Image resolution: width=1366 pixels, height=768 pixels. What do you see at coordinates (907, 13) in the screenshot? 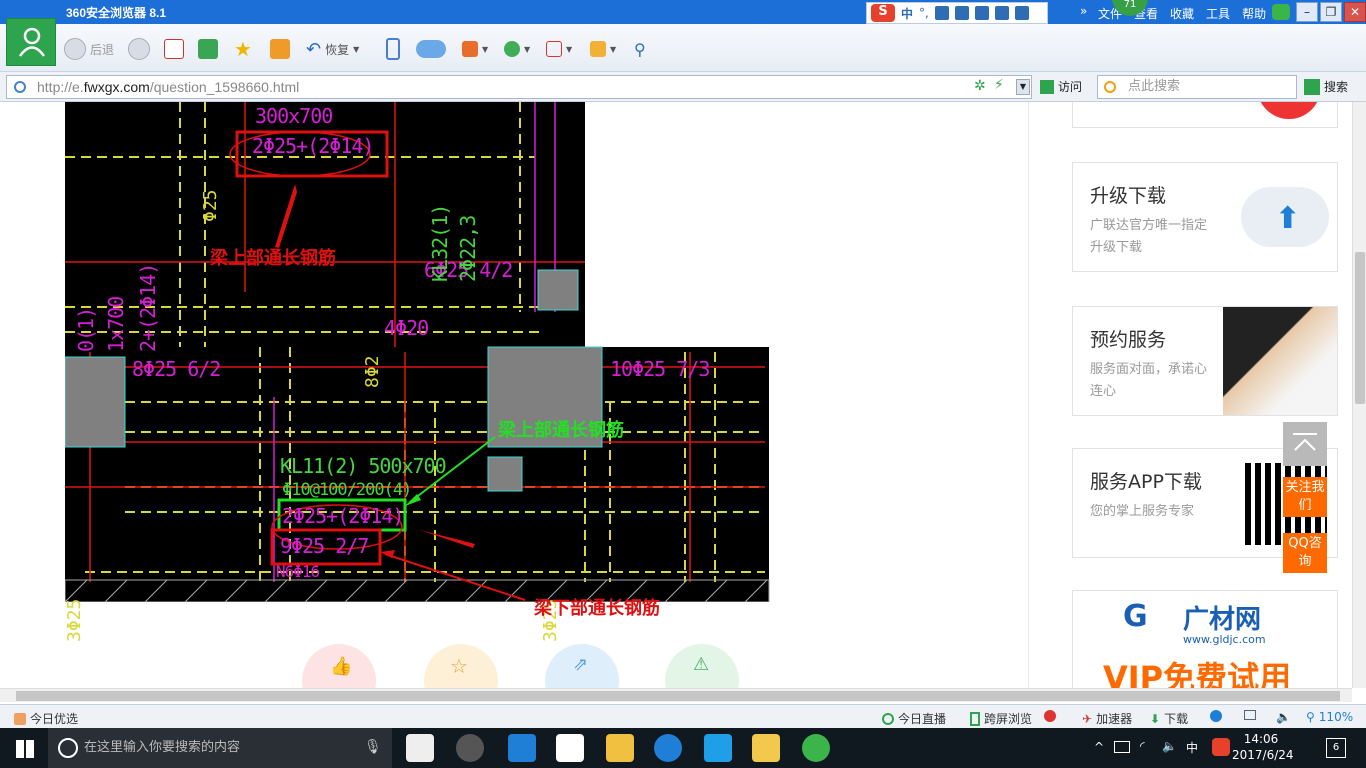
I see `ime-mode: 中` at bounding box center [907, 13].